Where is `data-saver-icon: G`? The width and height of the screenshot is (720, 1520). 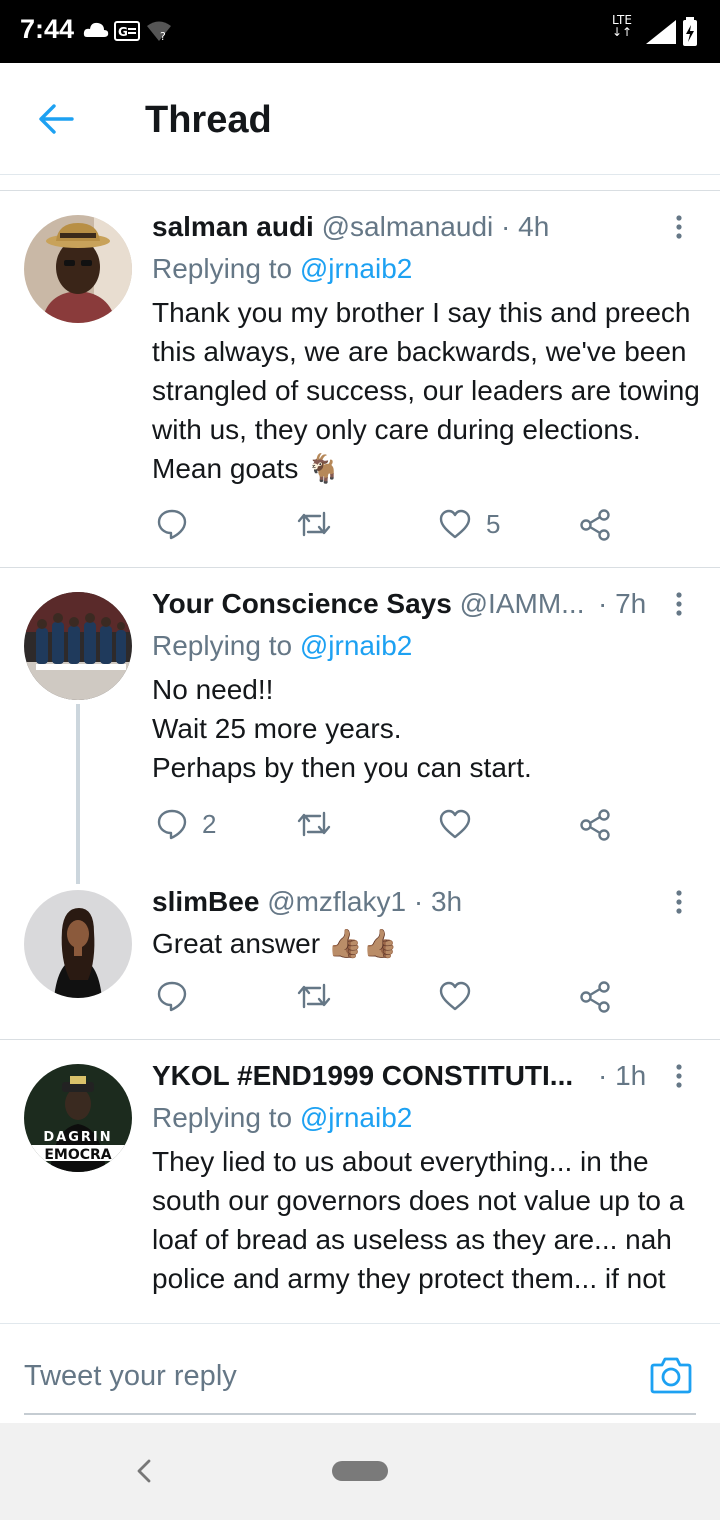
data-saver-icon: G is located at coordinates (127, 31).